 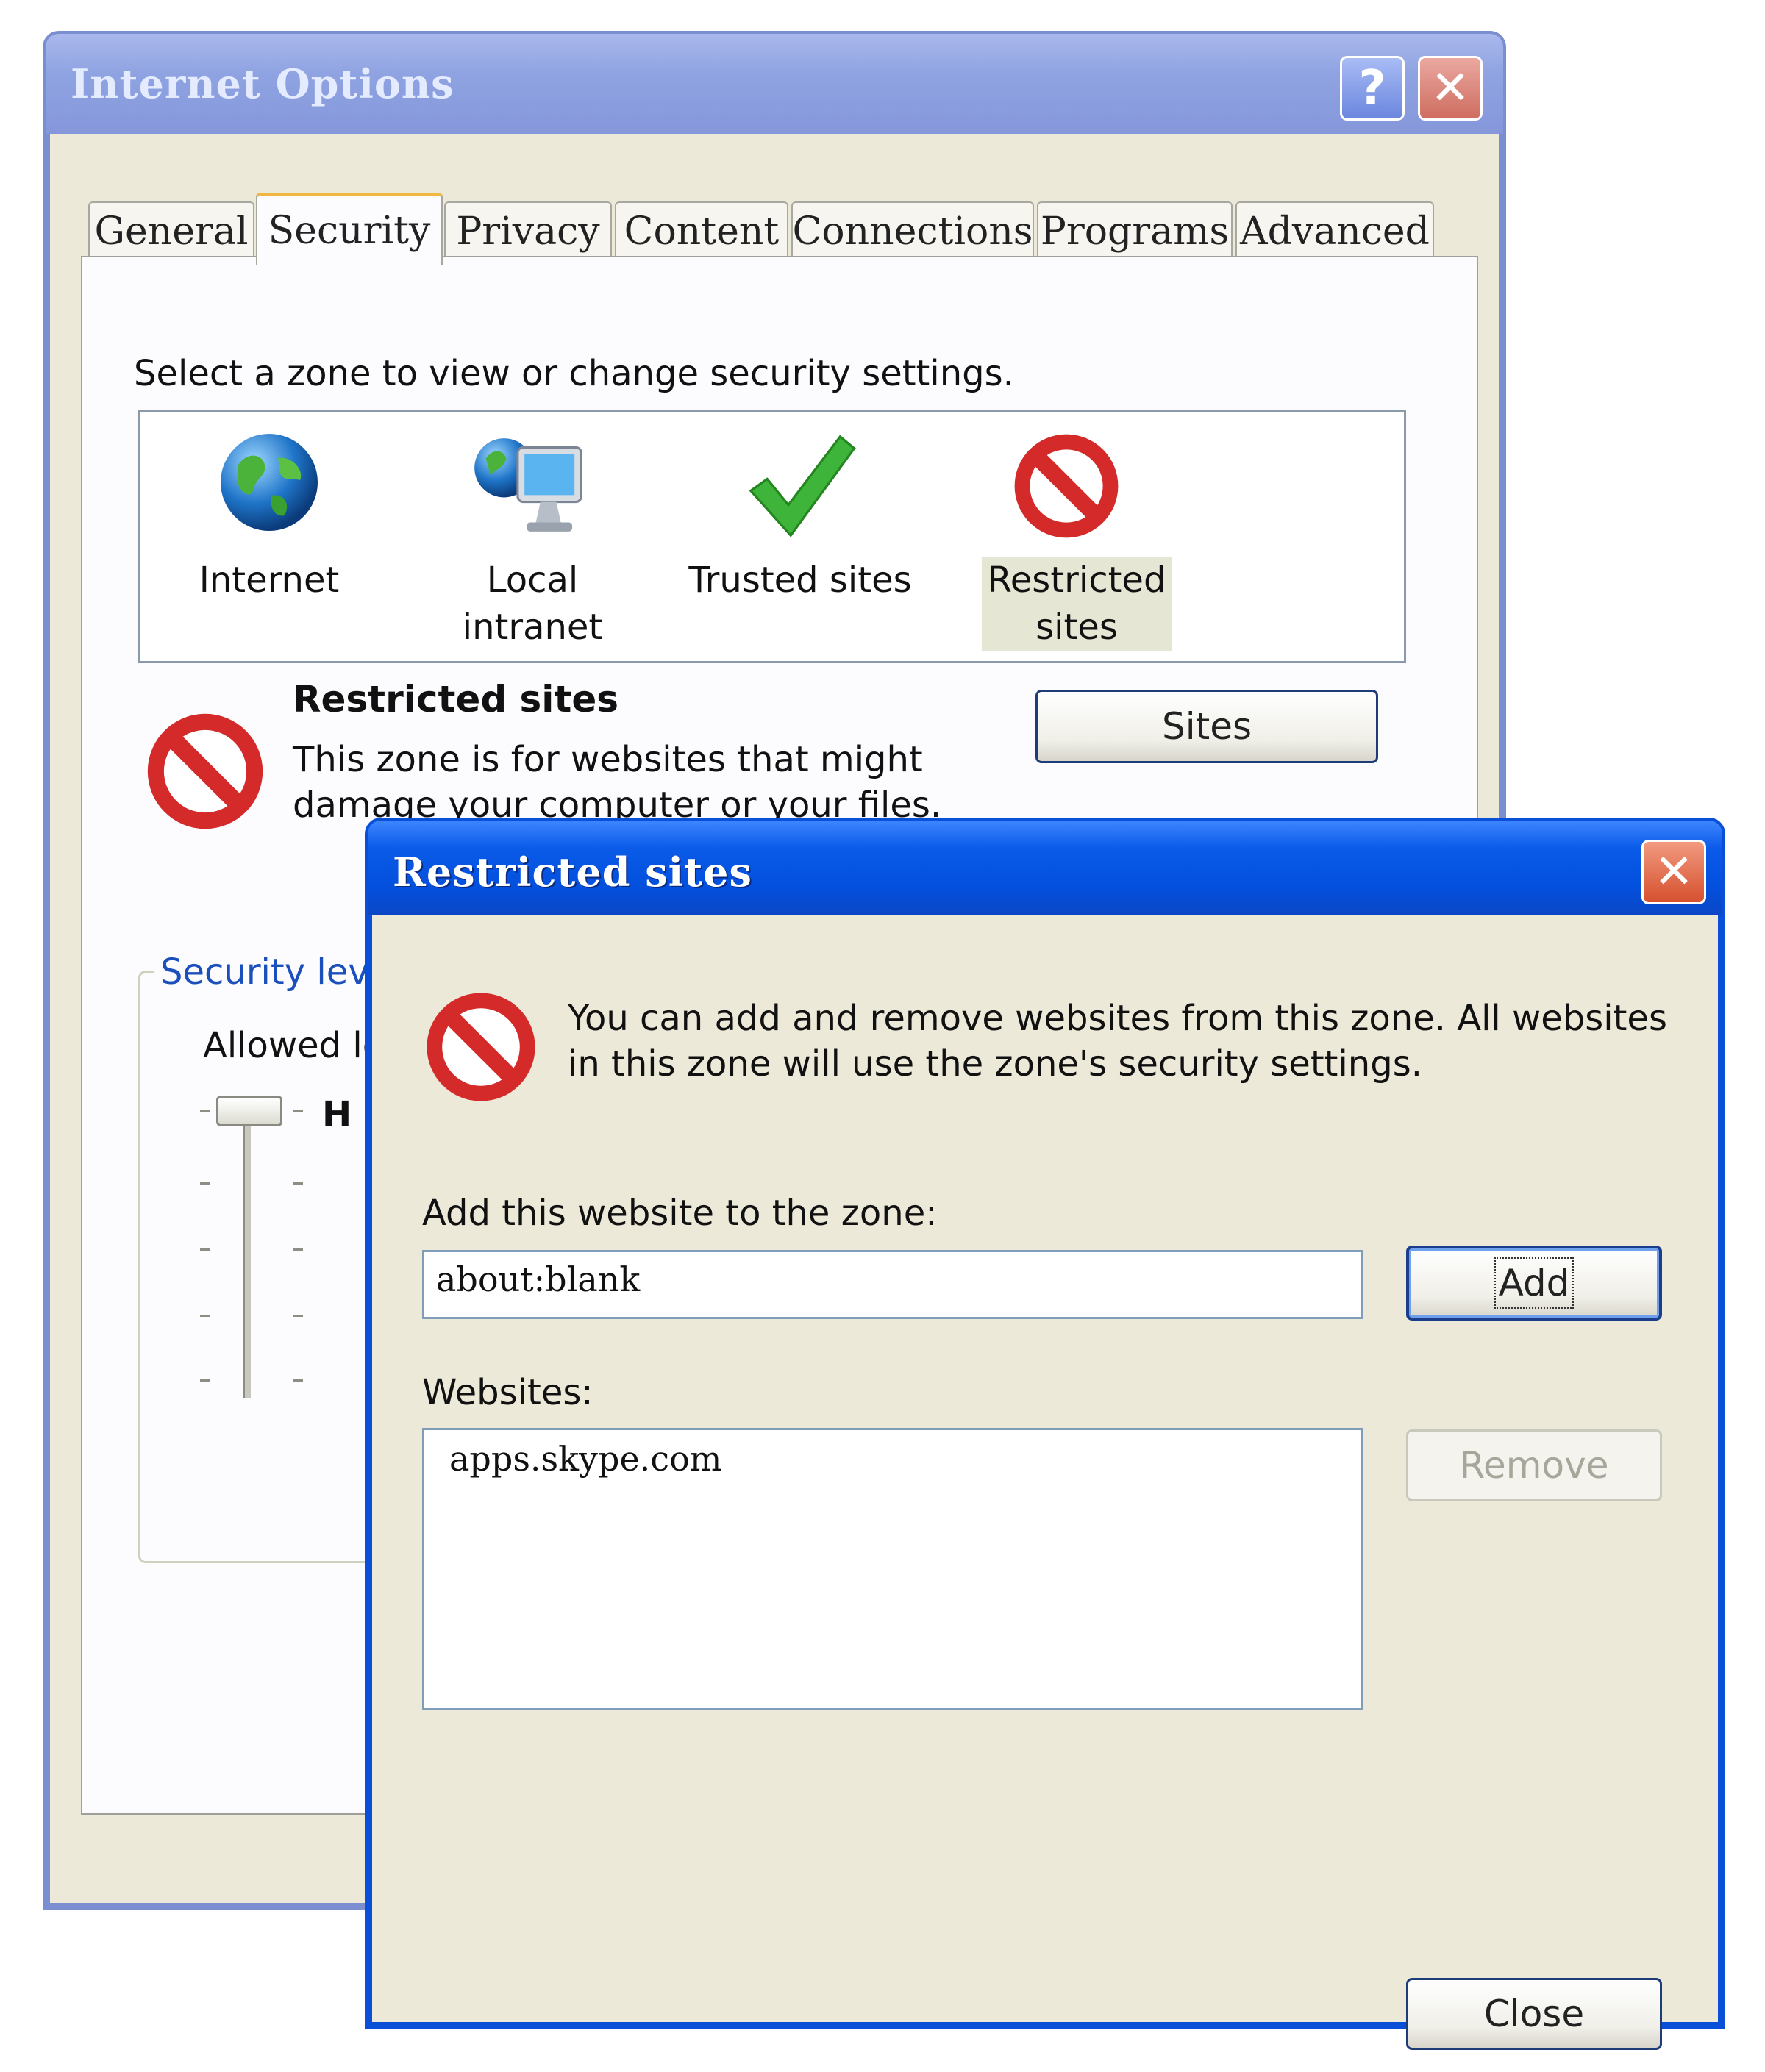 I want to click on window-title: Internet Options, so click(x=262, y=83).